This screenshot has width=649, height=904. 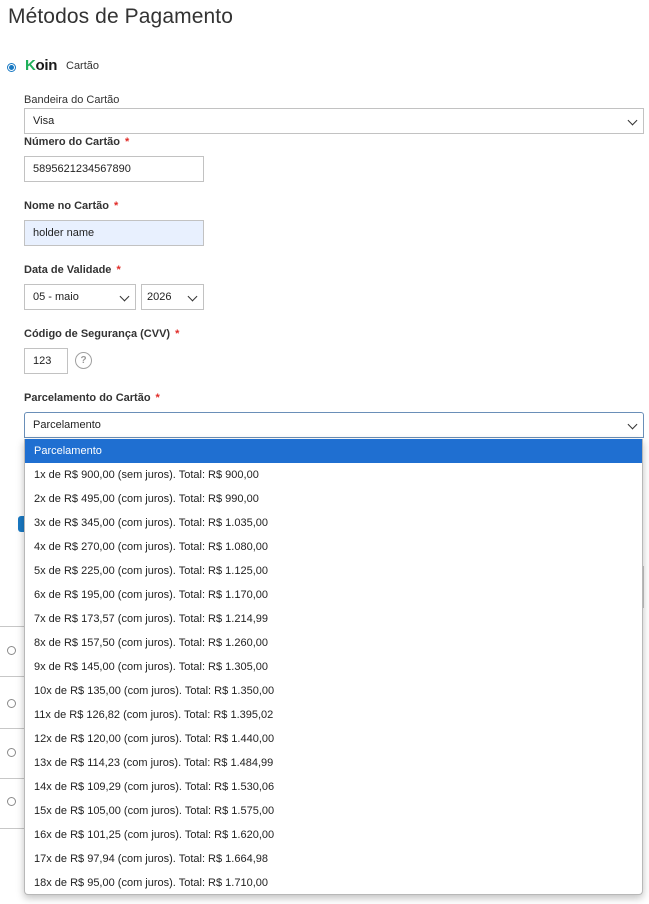 What do you see at coordinates (11, 67) in the screenshot?
I see `payment-method-radio-koin` at bounding box center [11, 67].